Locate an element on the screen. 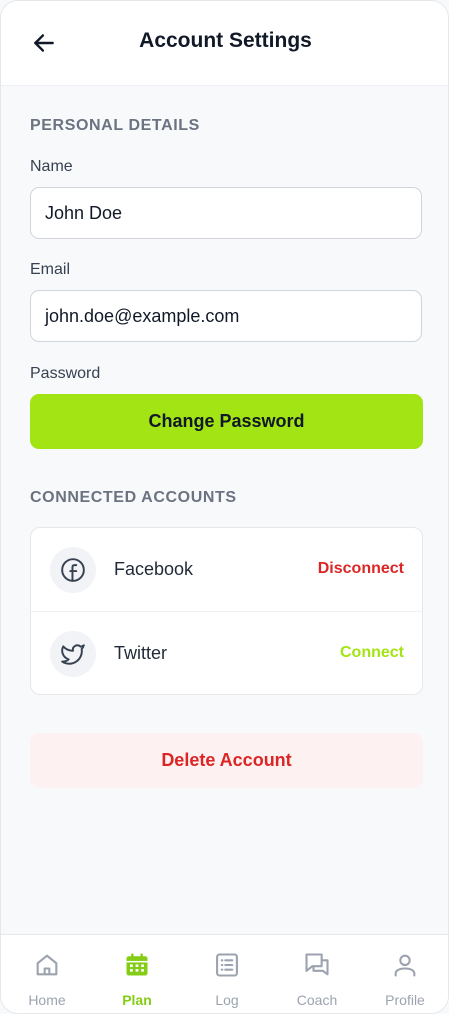 Image resolution: width=449 pixels, height=1014 pixels. password-label: Password is located at coordinates (65, 373).